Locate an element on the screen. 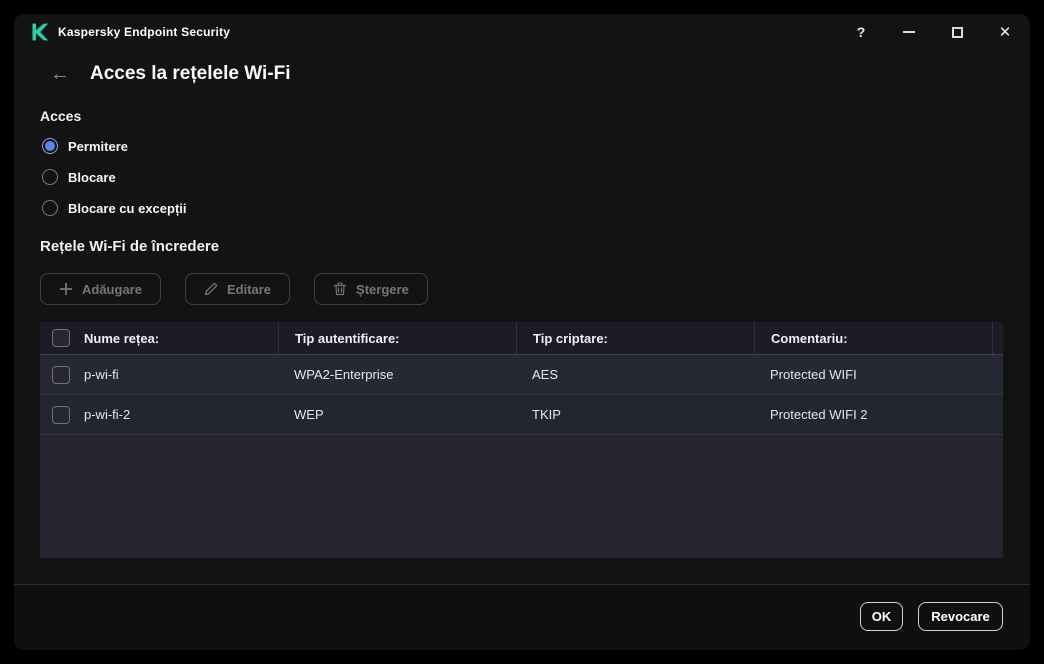 The height and width of the screenshot is (664, 1044). delete-button-label: Ștergere is located at coordinates (382, 289).